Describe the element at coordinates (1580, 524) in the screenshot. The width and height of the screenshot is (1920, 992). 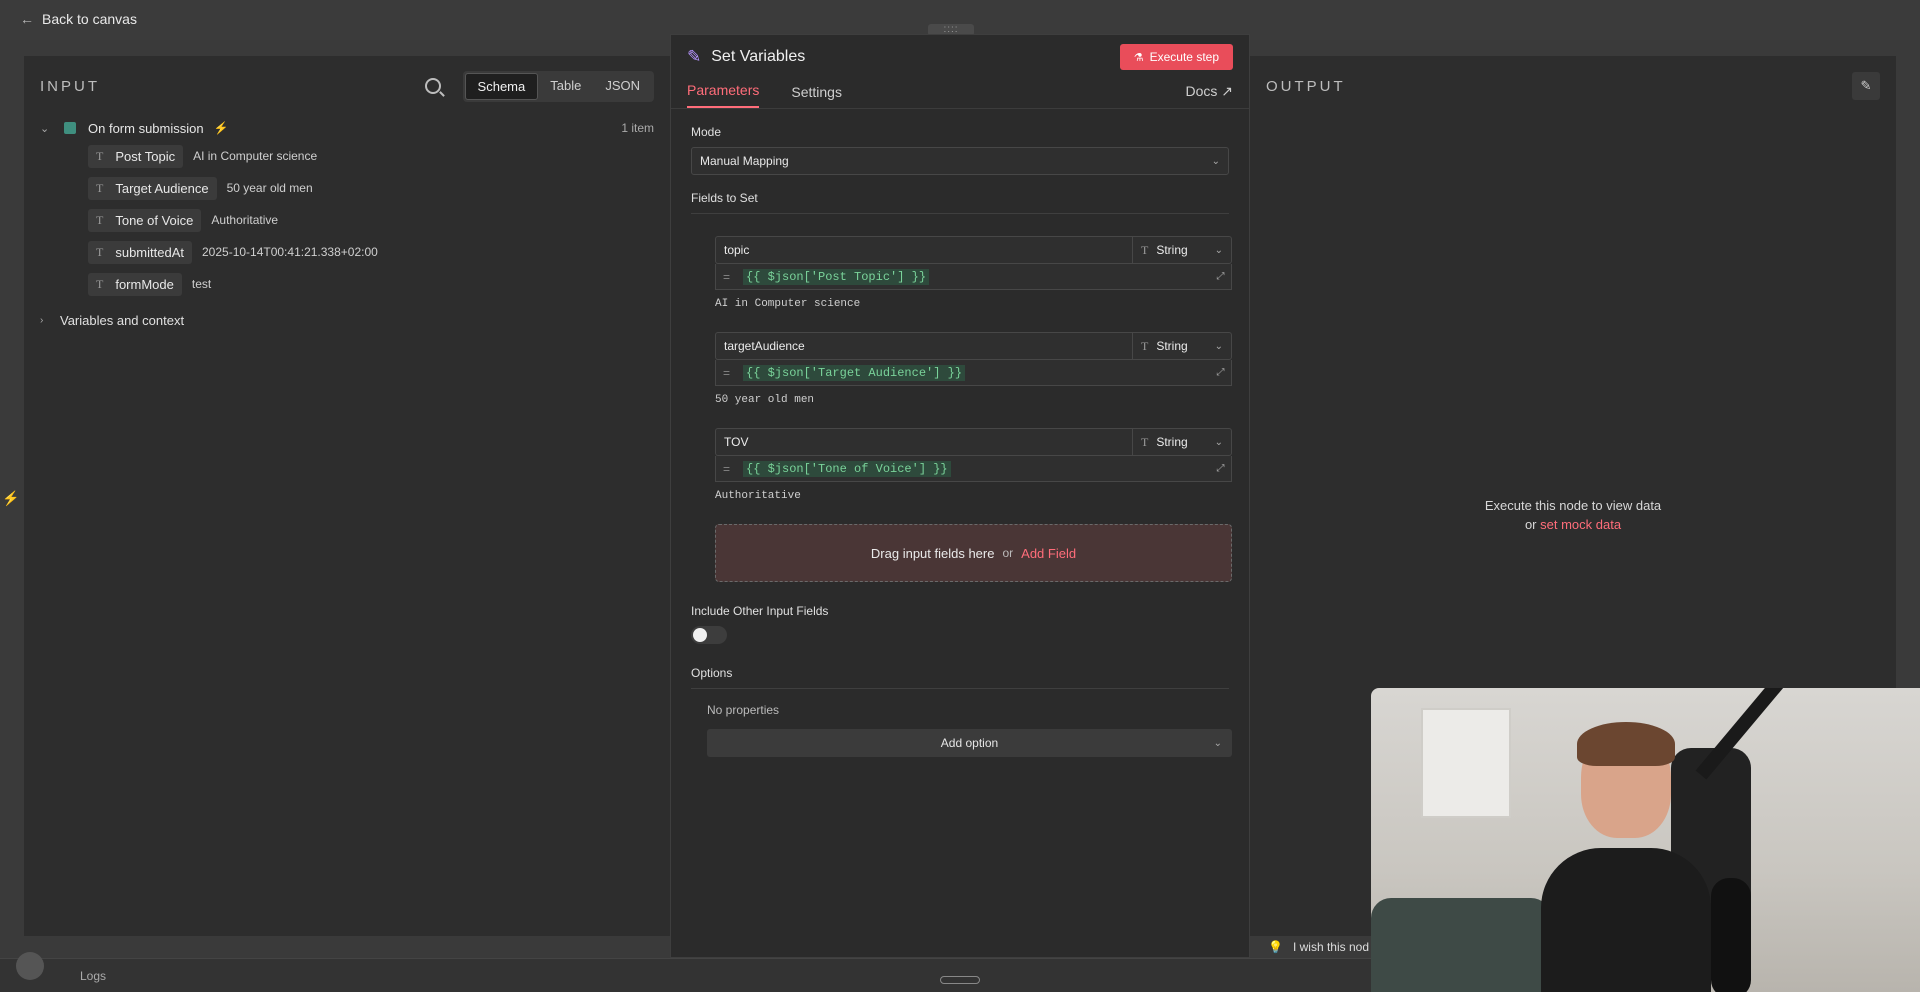
I see `set-mock-data-link: set mock data` at that location.